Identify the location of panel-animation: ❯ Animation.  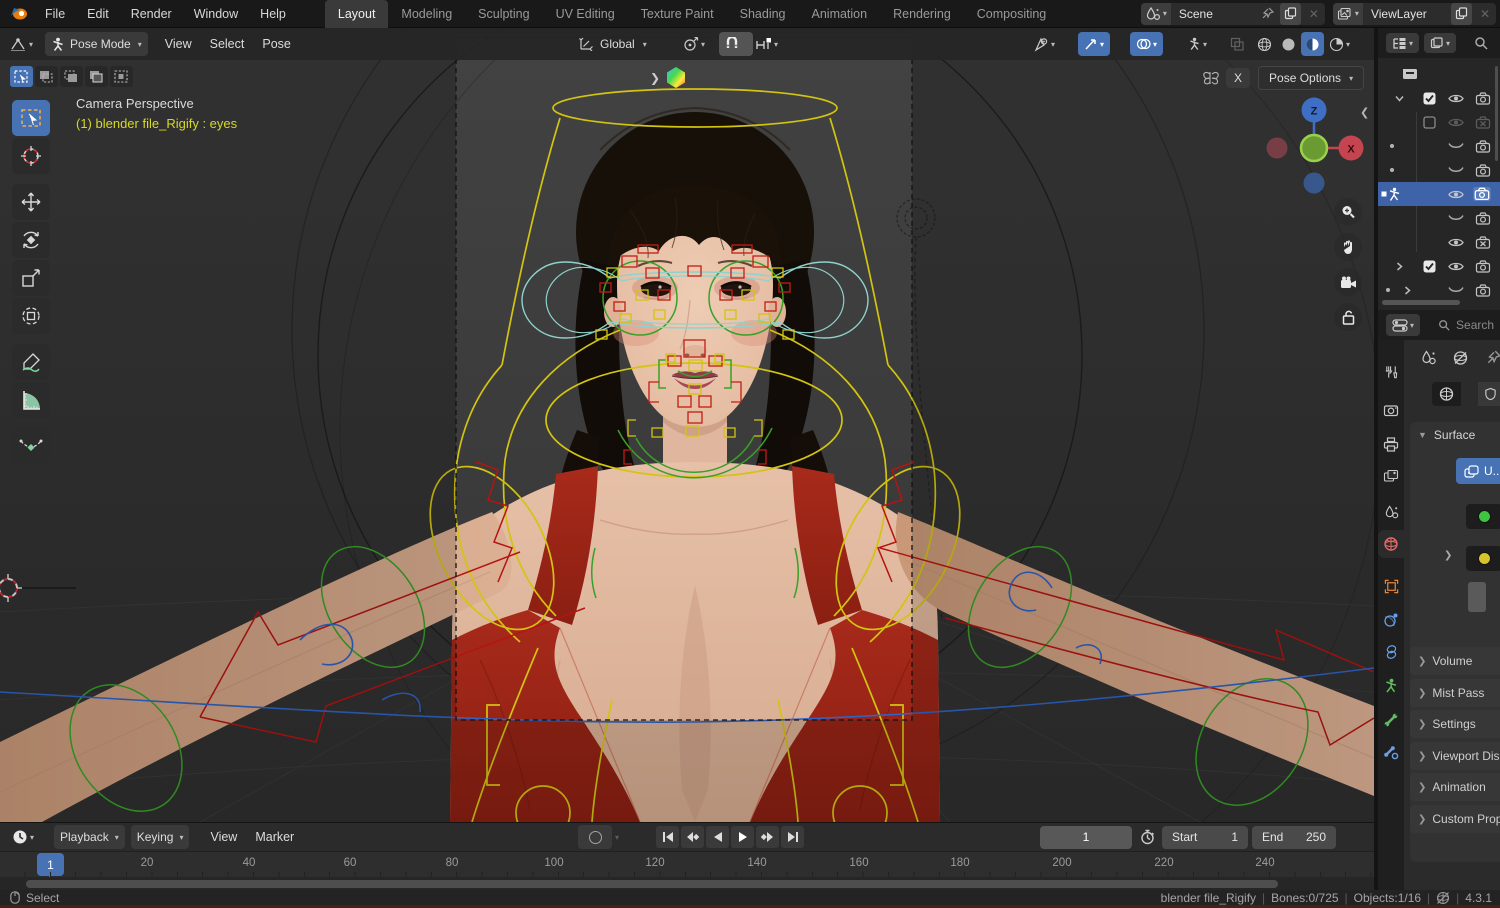
(1455, 787).